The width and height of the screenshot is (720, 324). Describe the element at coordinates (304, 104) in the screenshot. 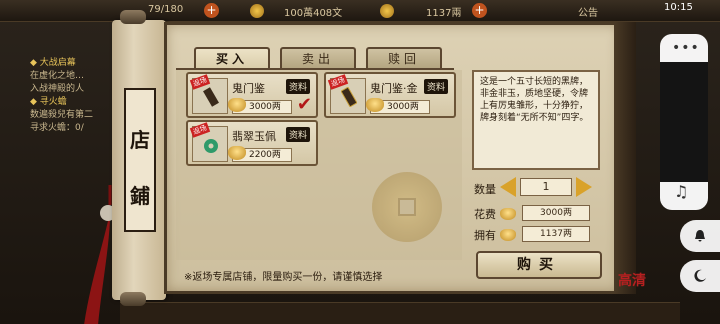

I see `selected-check-icon: ✔` at that location.